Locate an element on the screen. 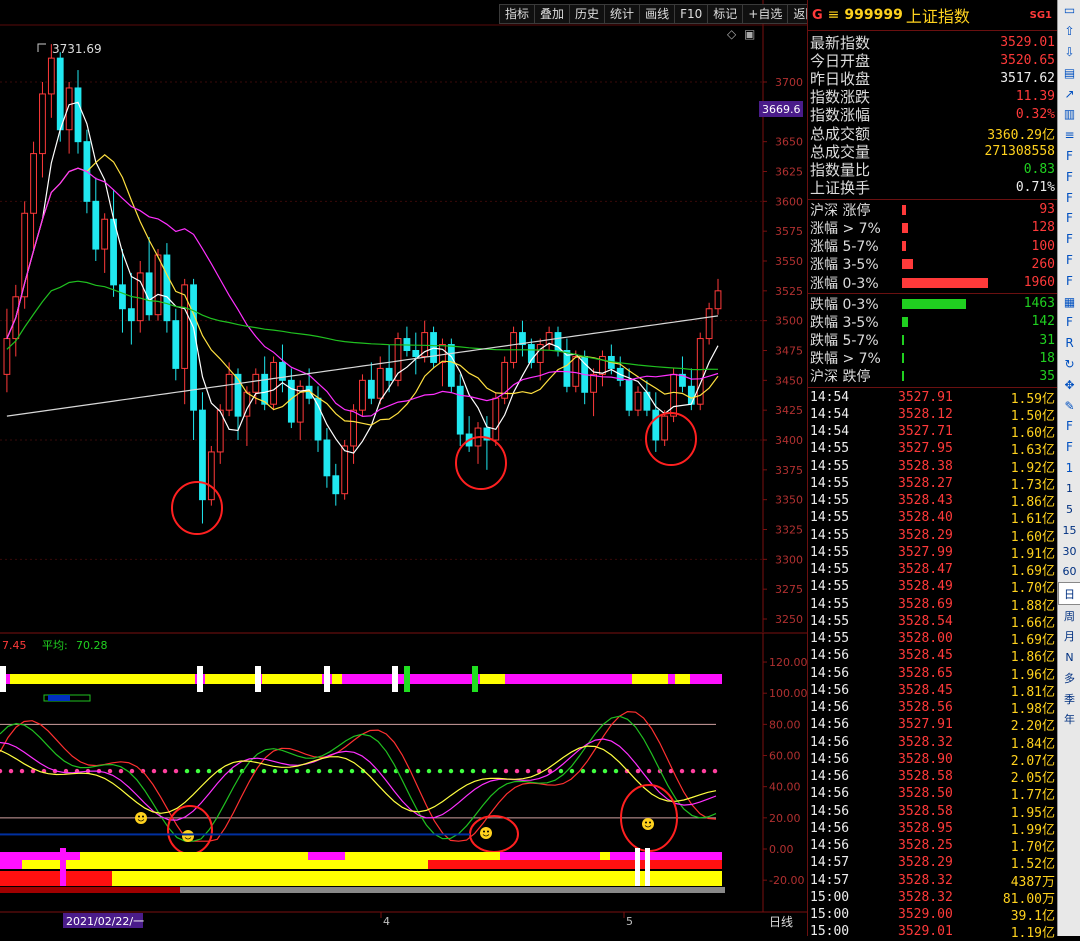  tick-price: 3528.00 is located at coordinates (925, 639).